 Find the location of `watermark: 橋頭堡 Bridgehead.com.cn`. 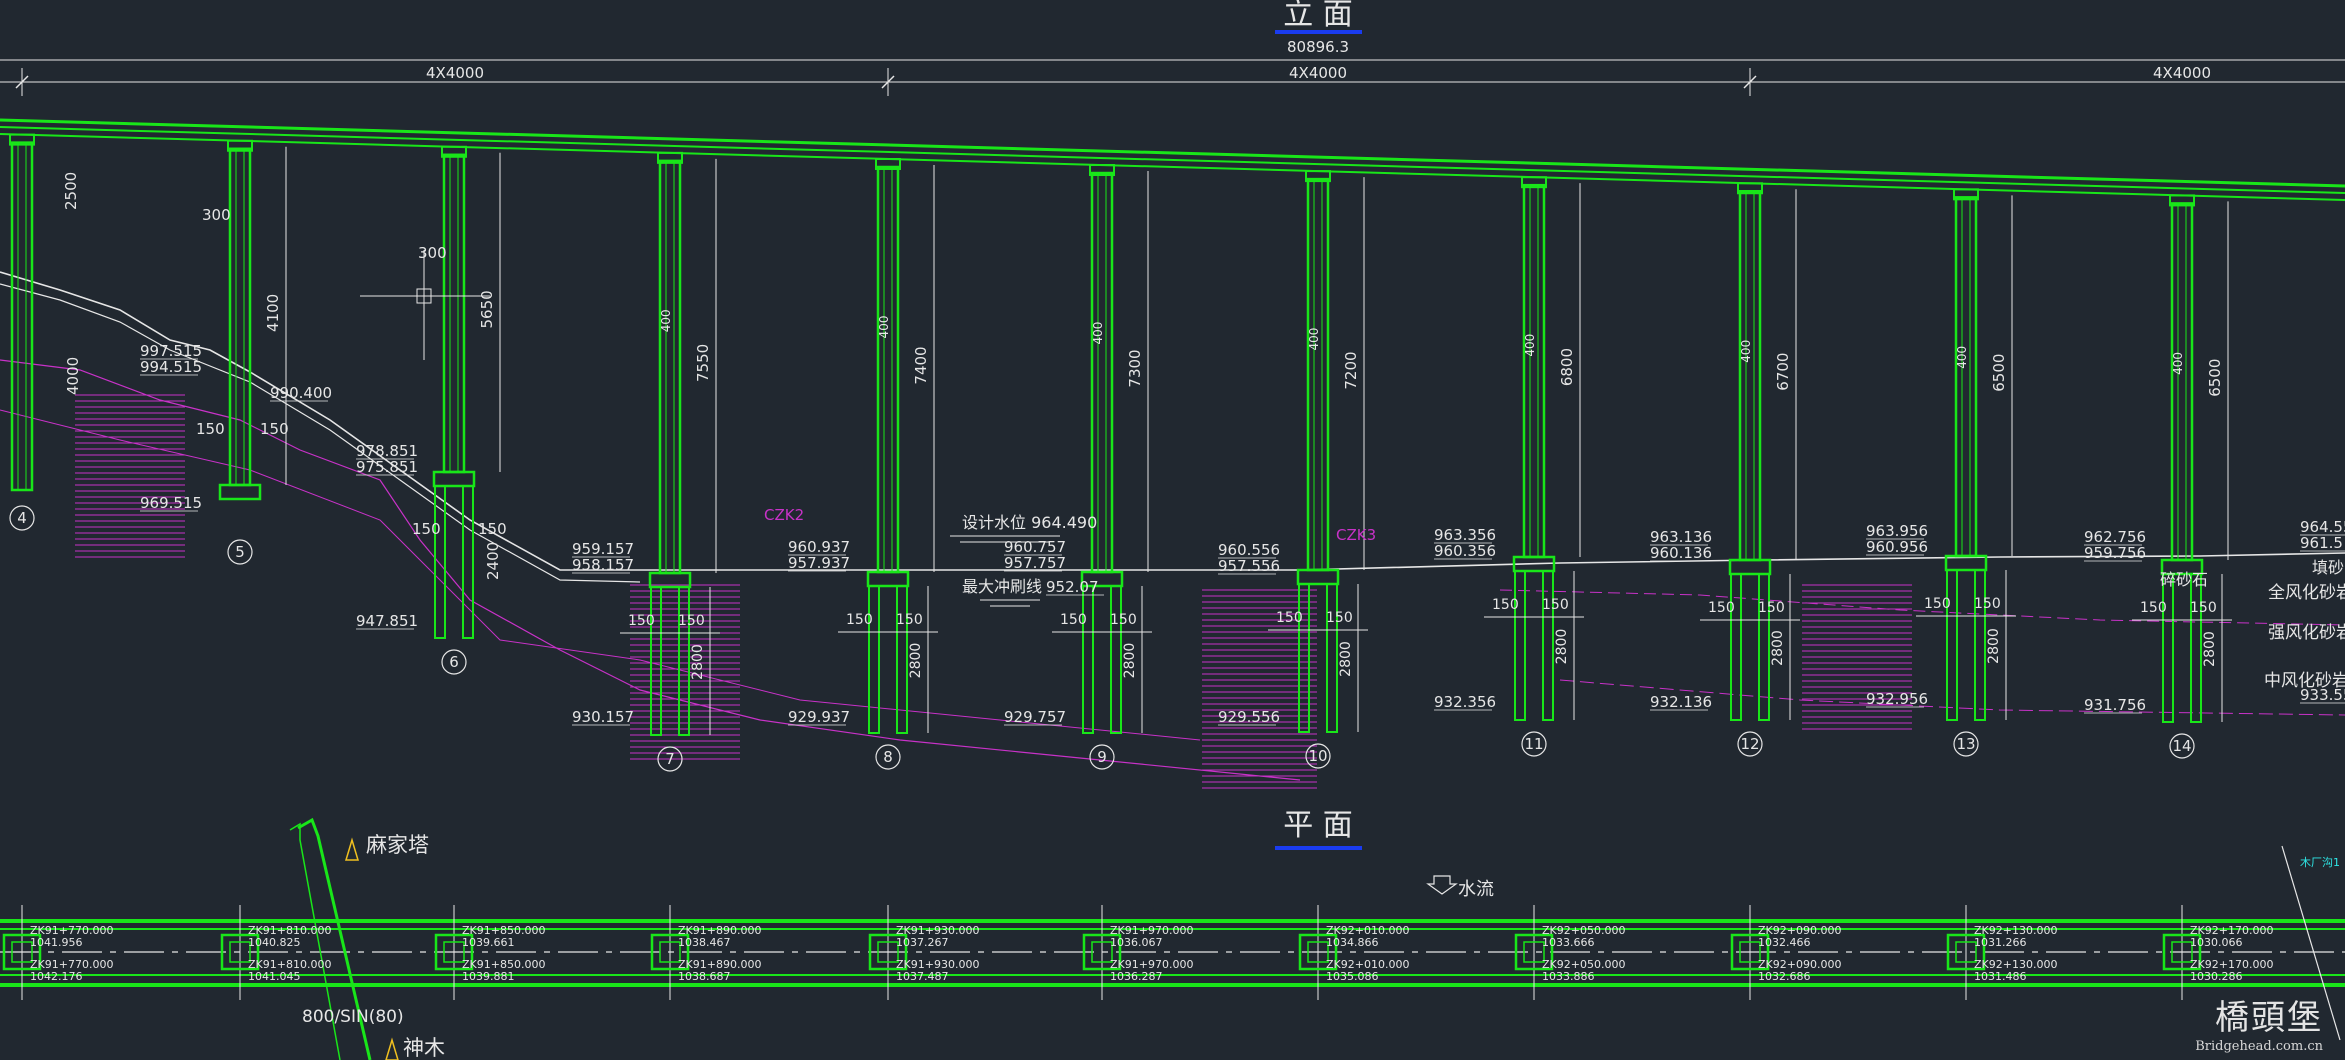

watermark: 橋頭堡 Bridgehead.com.cn is located at coordinates (2259, 1022).